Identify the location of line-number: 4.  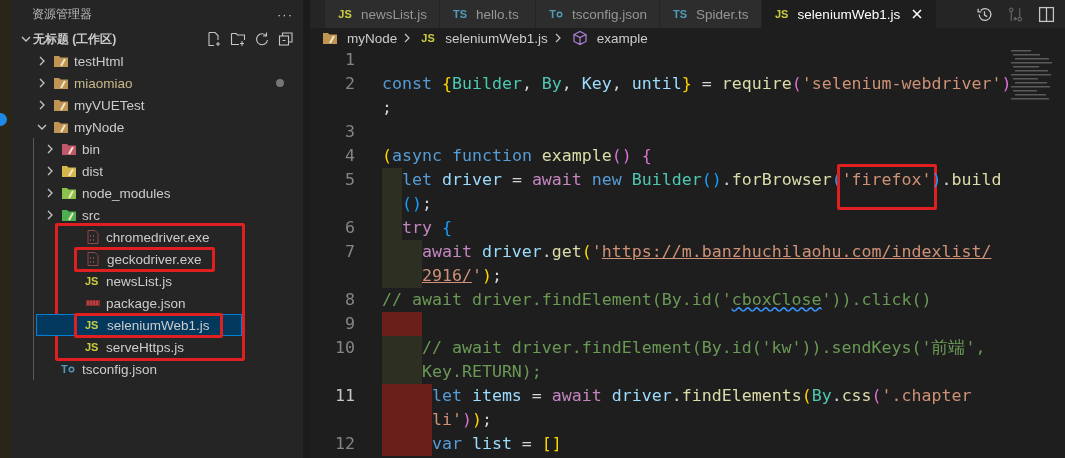
(350, 156).